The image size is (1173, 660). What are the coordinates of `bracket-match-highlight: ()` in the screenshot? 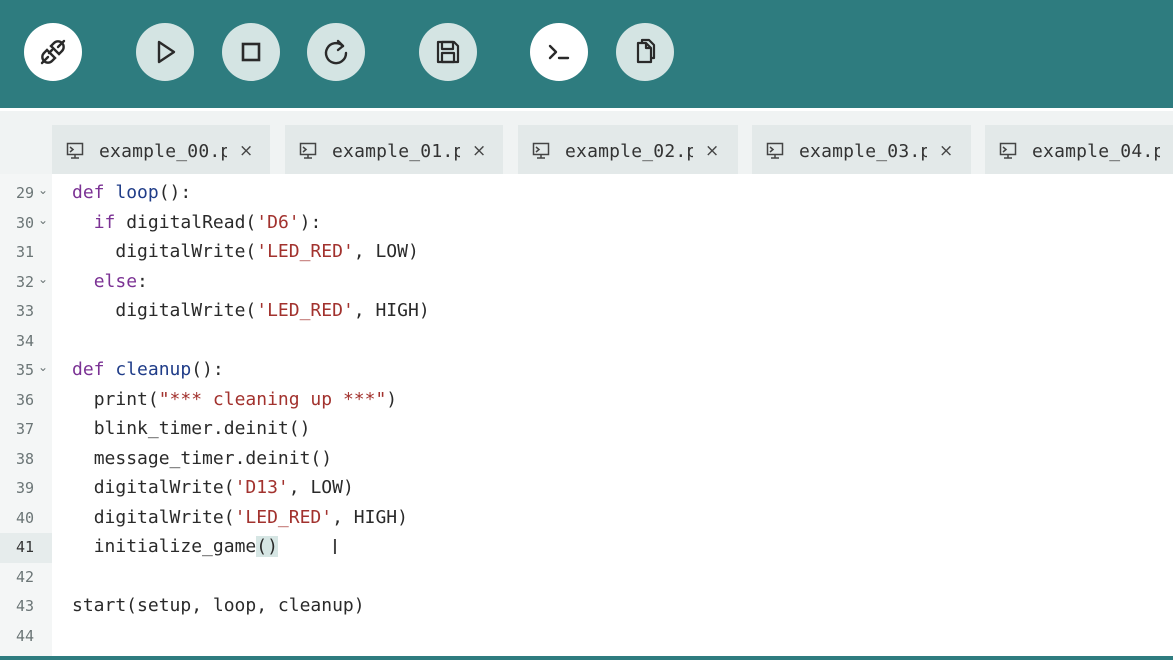 It's located at (267, 546).